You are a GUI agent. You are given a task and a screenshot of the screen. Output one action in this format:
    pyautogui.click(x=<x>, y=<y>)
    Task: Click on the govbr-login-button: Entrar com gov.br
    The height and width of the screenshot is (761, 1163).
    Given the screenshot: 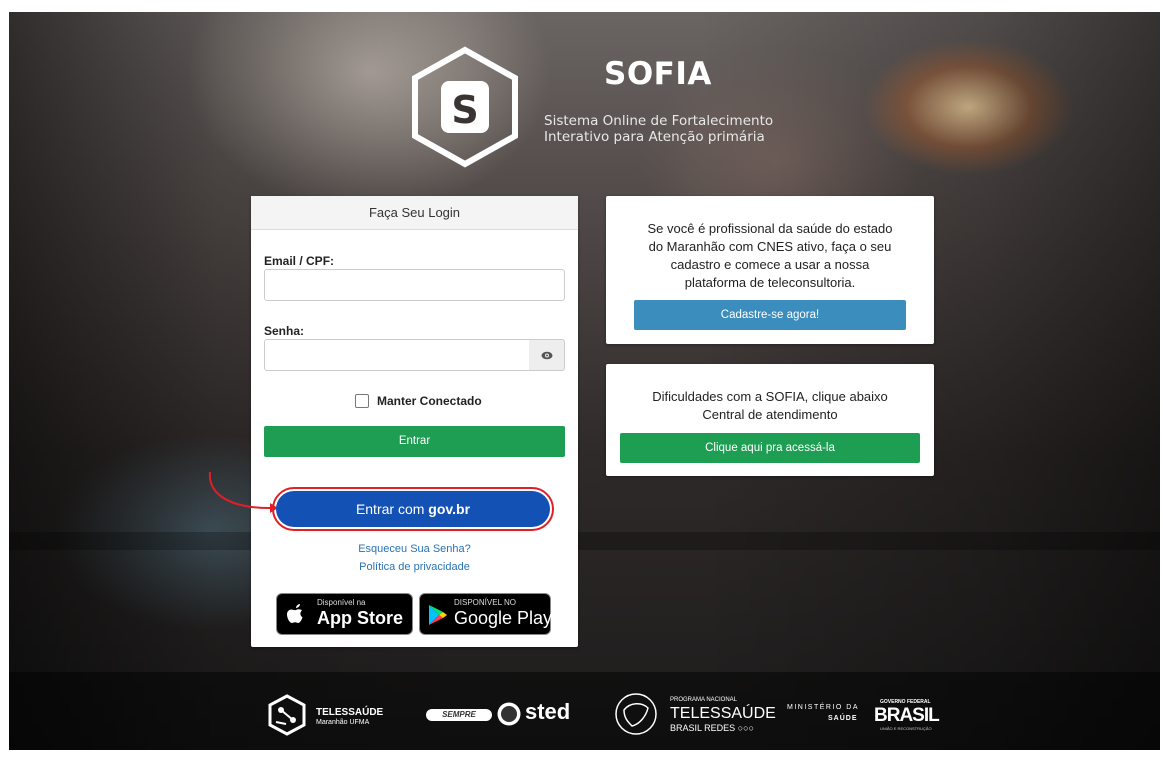 What is the action you would take?
    pyautogui.click(x=413, y=509)
    